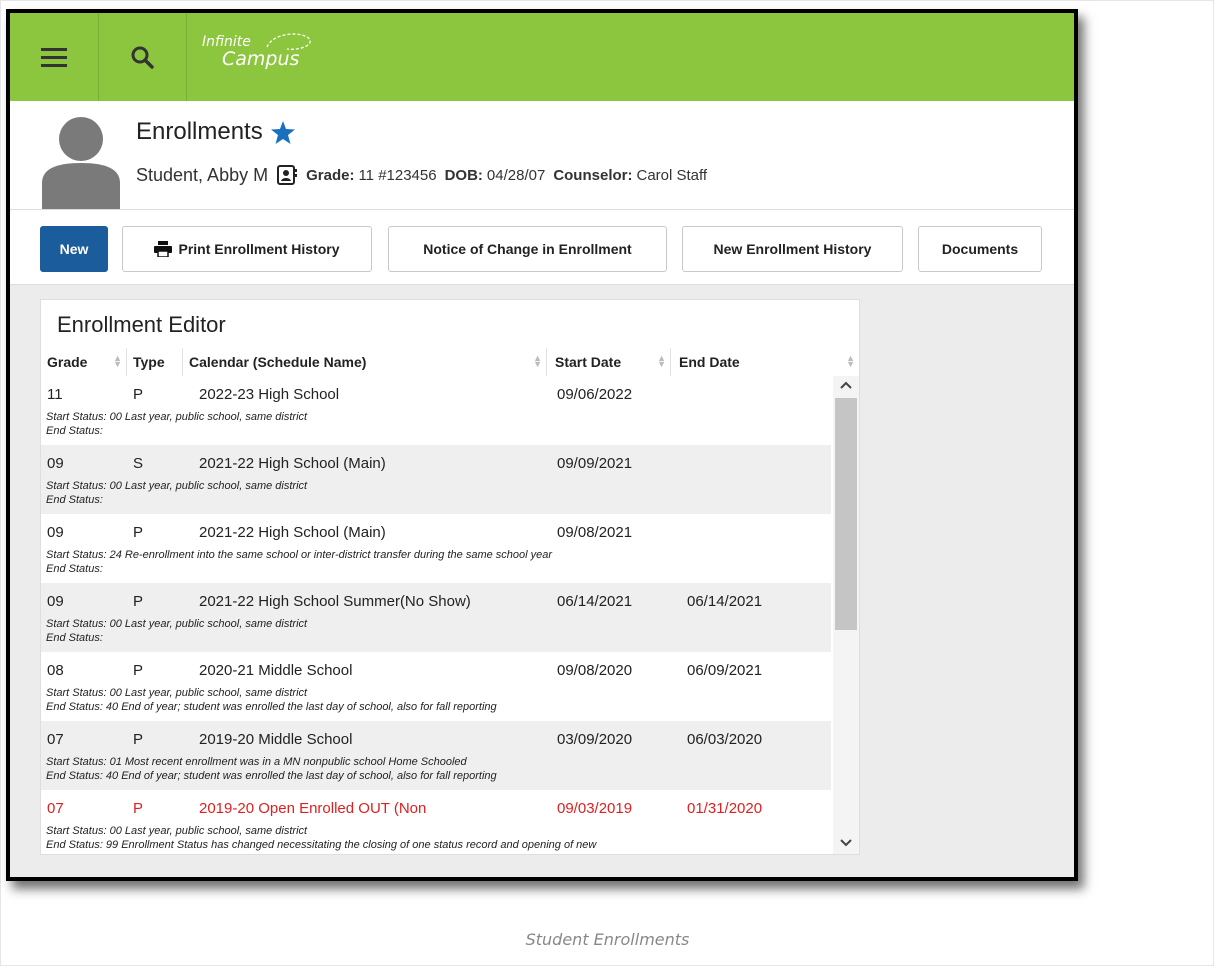 The width and height of the screenshot is (1215, 967). Describe the element at coordinates (269, 394) in the screenshot. I see `cell-calendar: 2022-23 High School` at that location.